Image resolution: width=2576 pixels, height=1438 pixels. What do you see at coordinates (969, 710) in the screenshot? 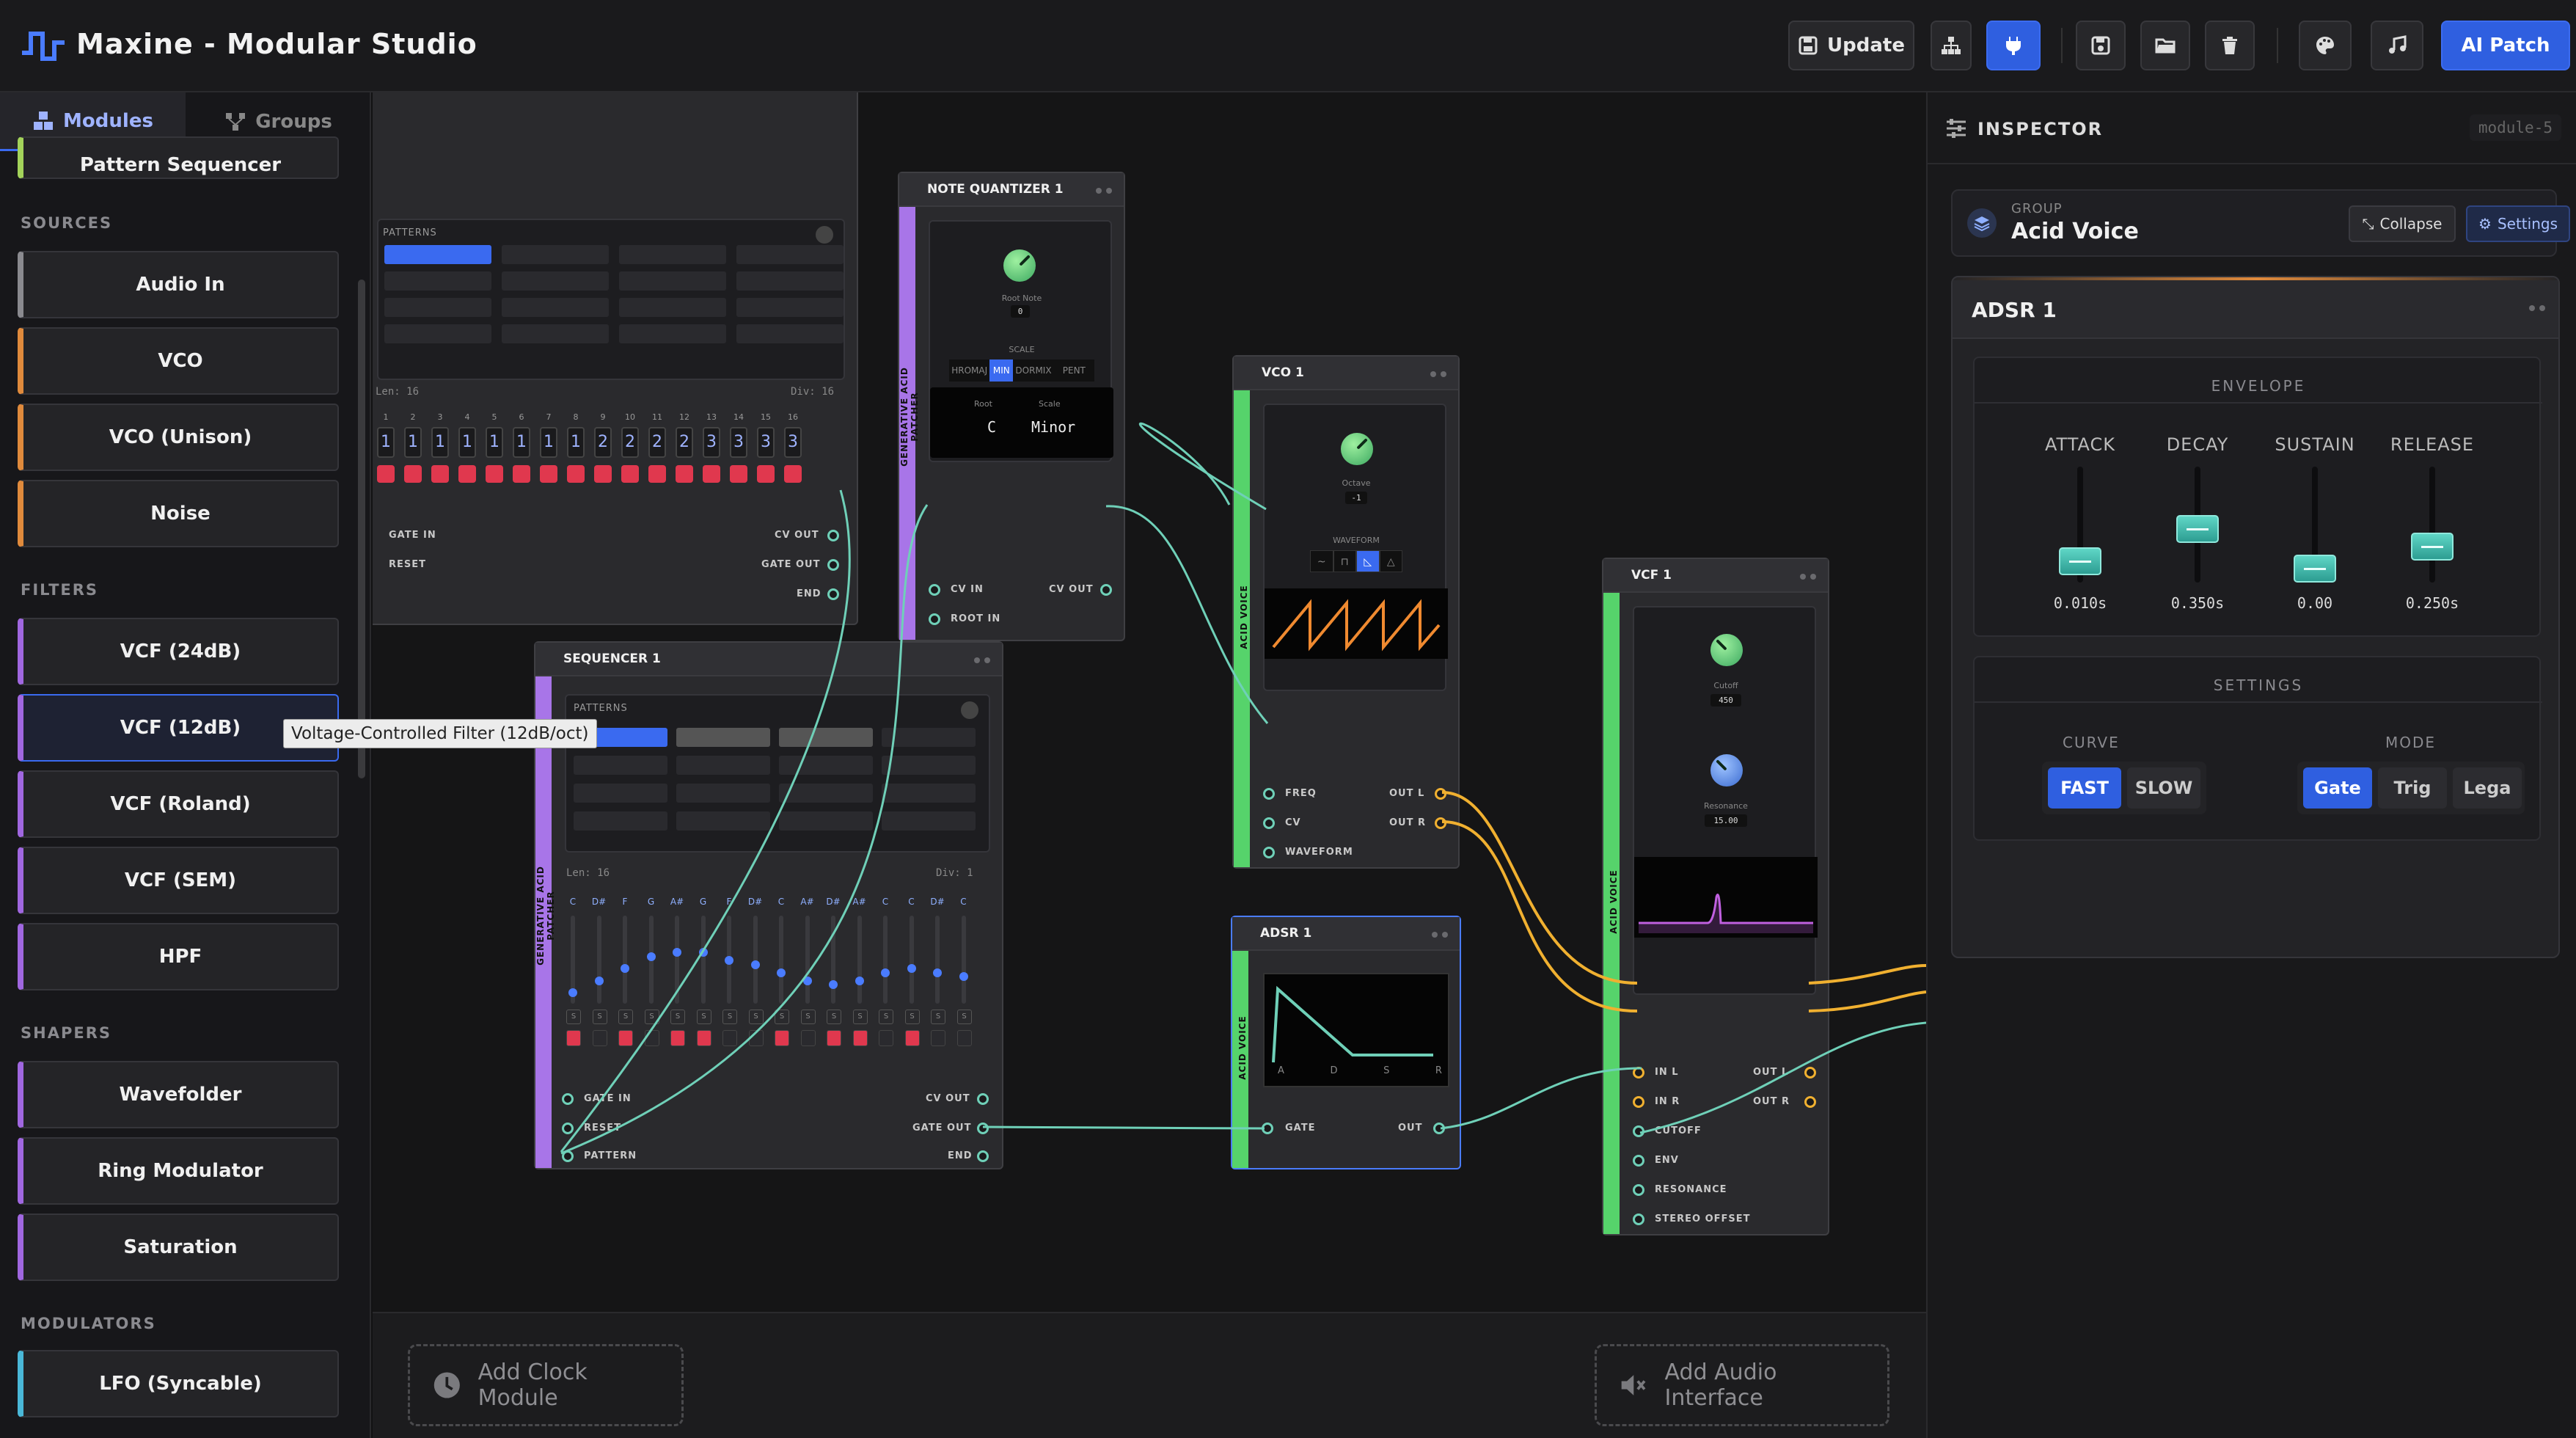
I see `pattern-save-icon` at bounding box center [969, 710].